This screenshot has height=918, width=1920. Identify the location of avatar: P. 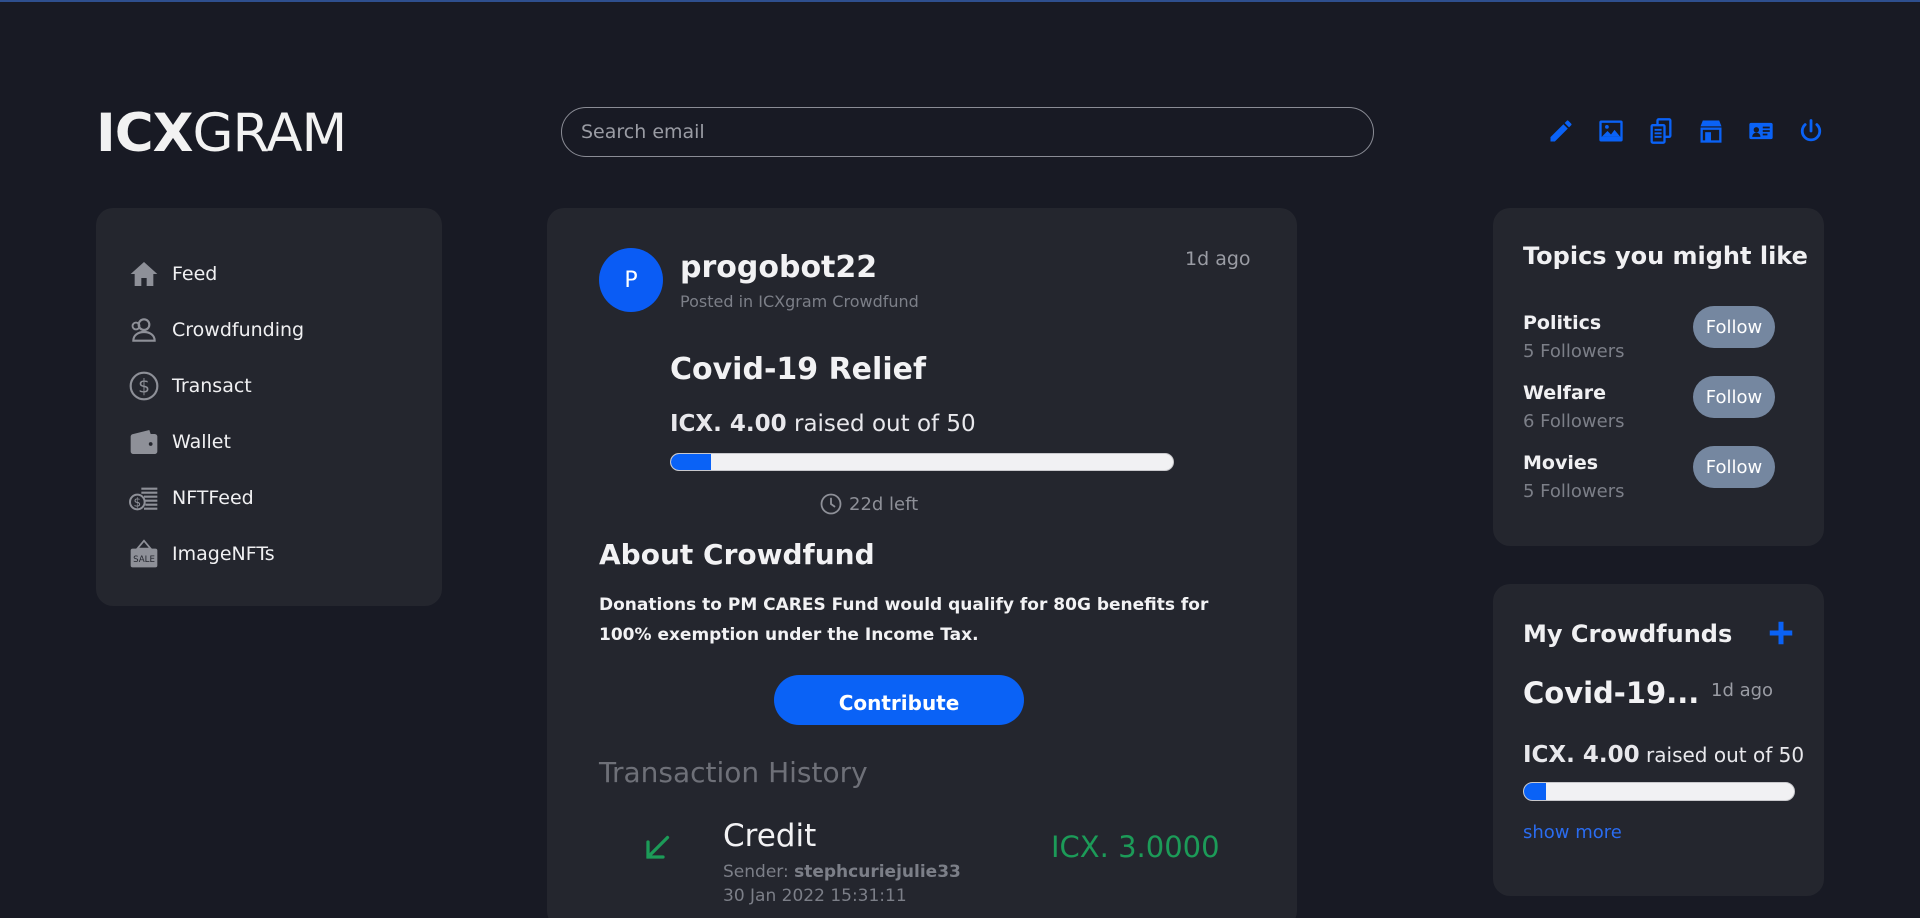
(631, 280).